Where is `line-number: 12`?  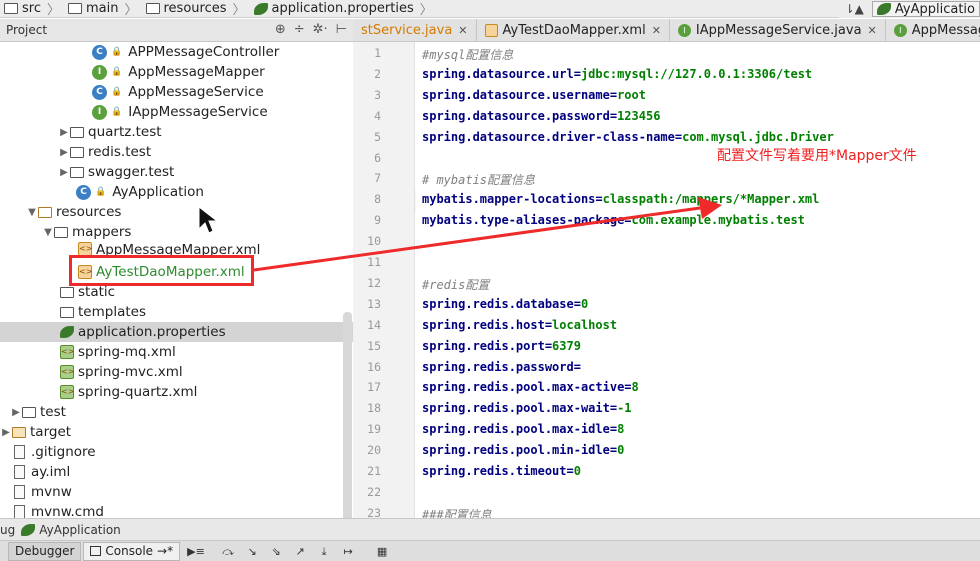
line-number: 12 is located at coordinates (374, 282).